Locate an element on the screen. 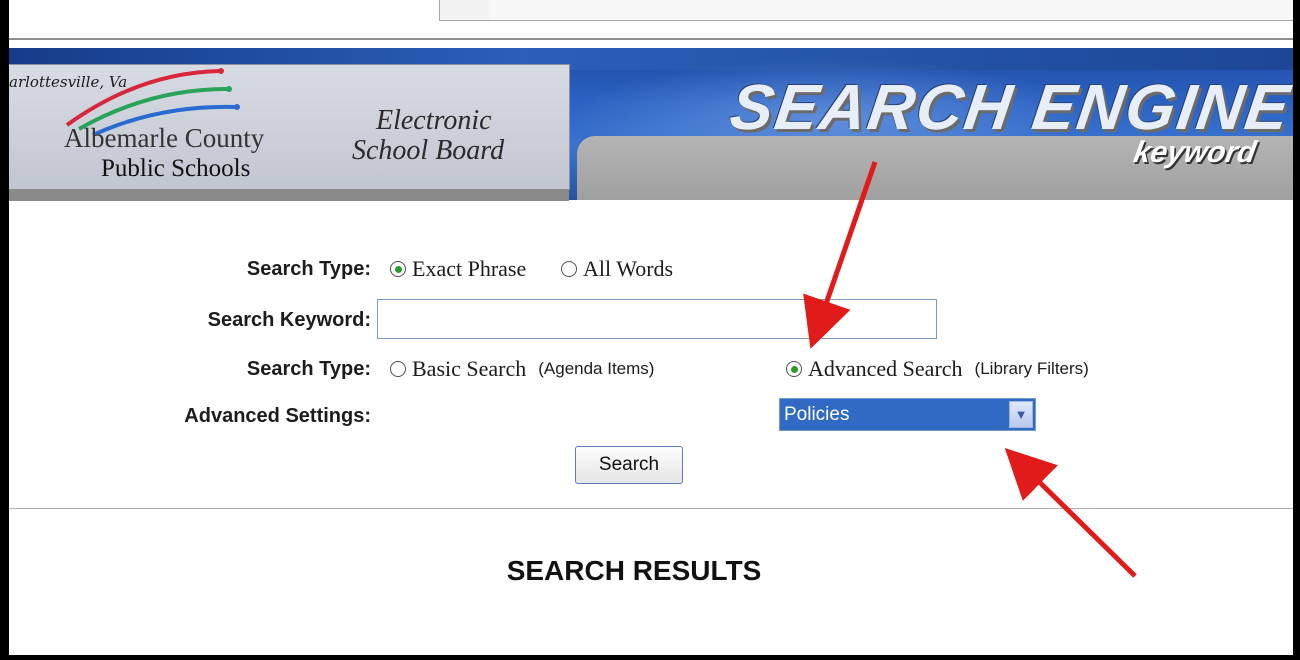  exact-phrase-option: Exact Phrase is located at coordinates (458, 269).